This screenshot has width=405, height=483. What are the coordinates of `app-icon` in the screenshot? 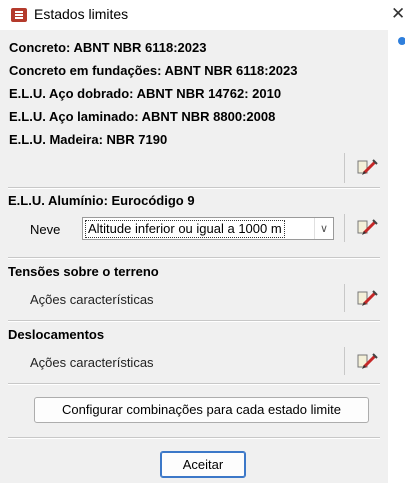 It's located at (19, 15).